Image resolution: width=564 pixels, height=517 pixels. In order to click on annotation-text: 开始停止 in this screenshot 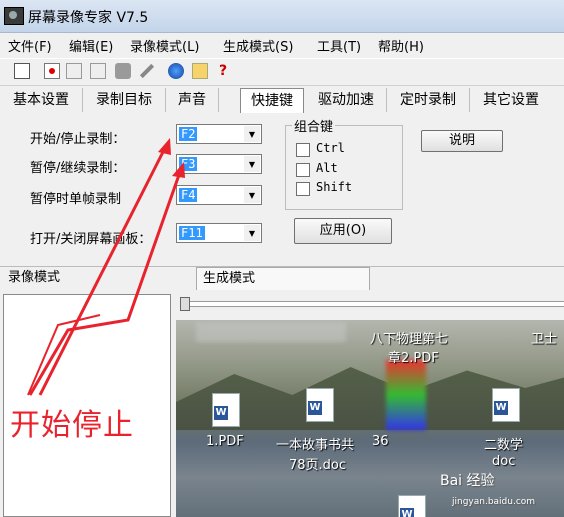, I will do `click(72, 425)`.